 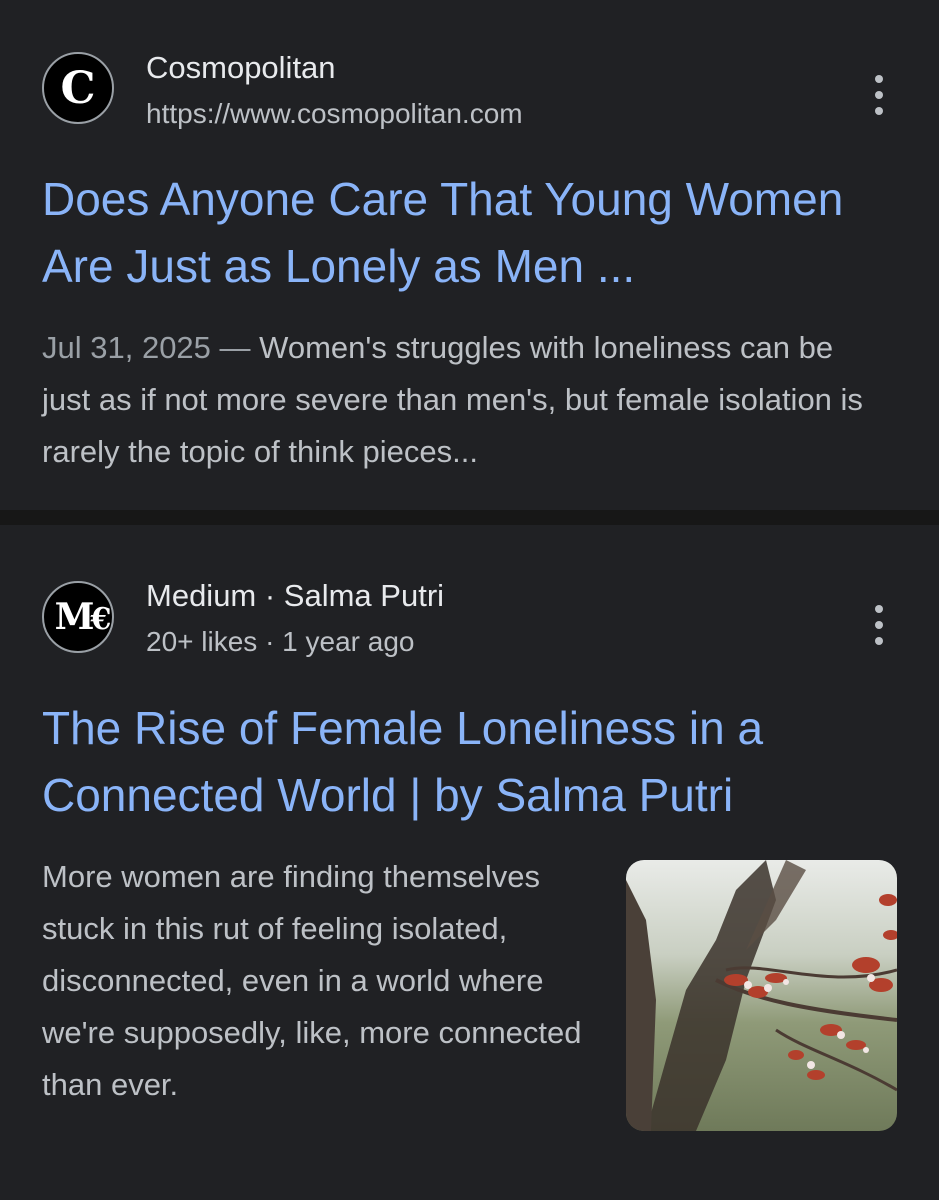 I want to click on result-date: Jul 31, 2025, so click(x=126, y=347).